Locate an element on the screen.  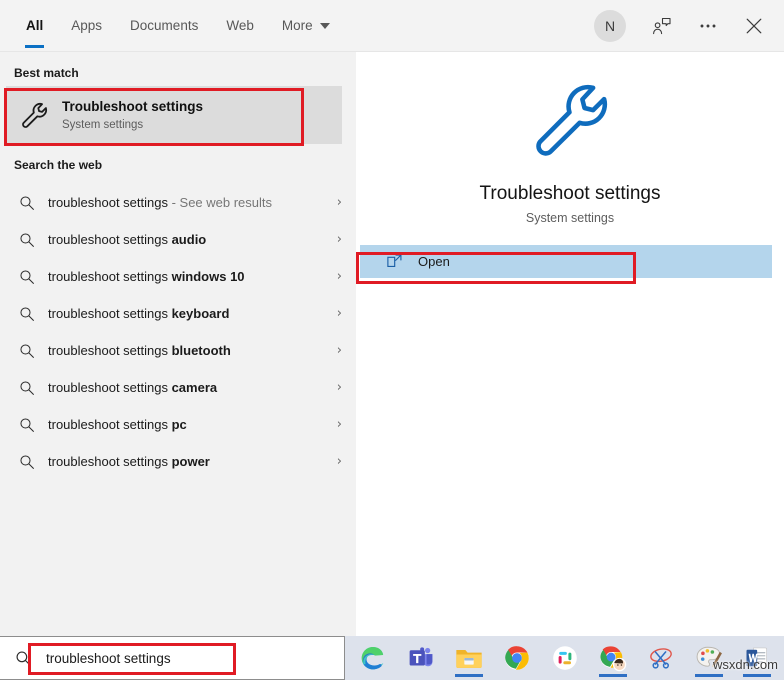
preview-hero: Troubleshoot settings System settings is located at coordinates (570, 138).